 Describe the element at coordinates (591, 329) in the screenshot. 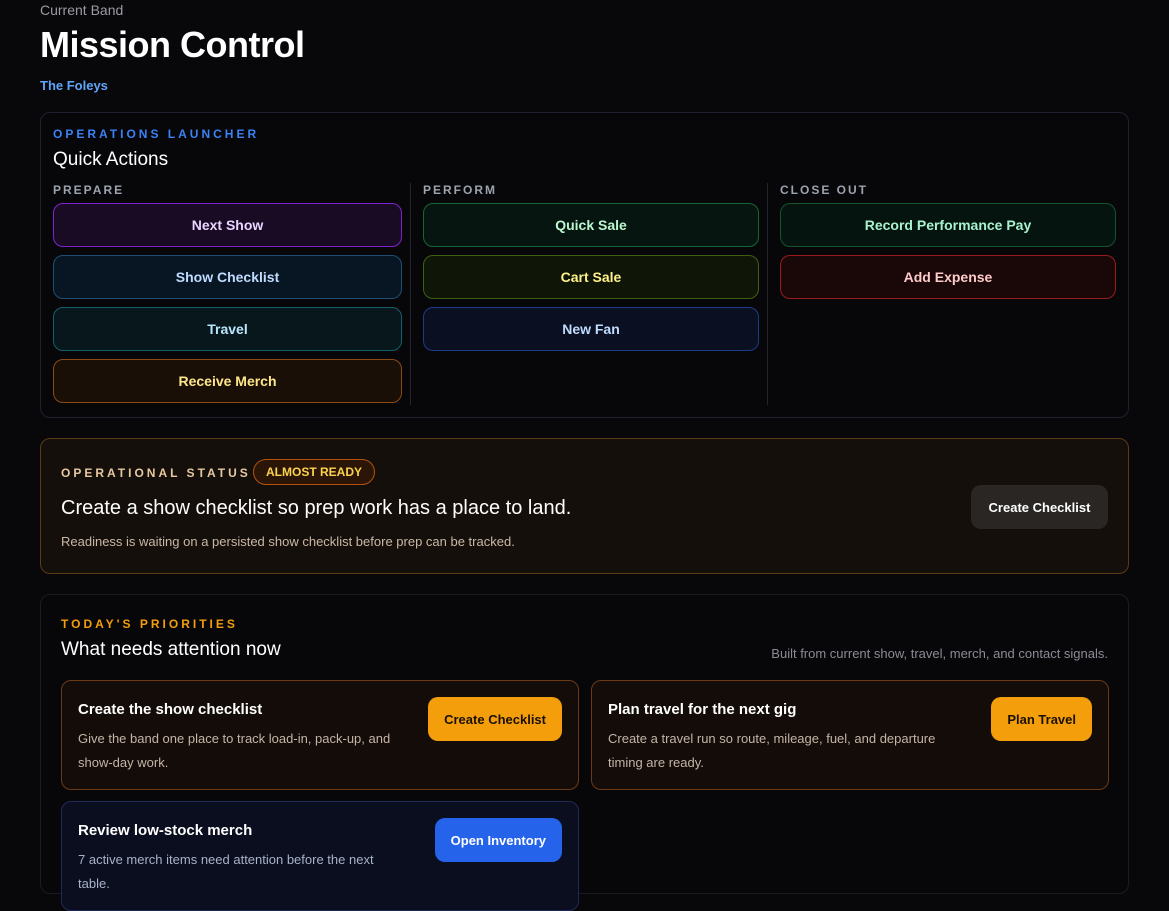

I see `new-fan-button: New Fan` at that location.